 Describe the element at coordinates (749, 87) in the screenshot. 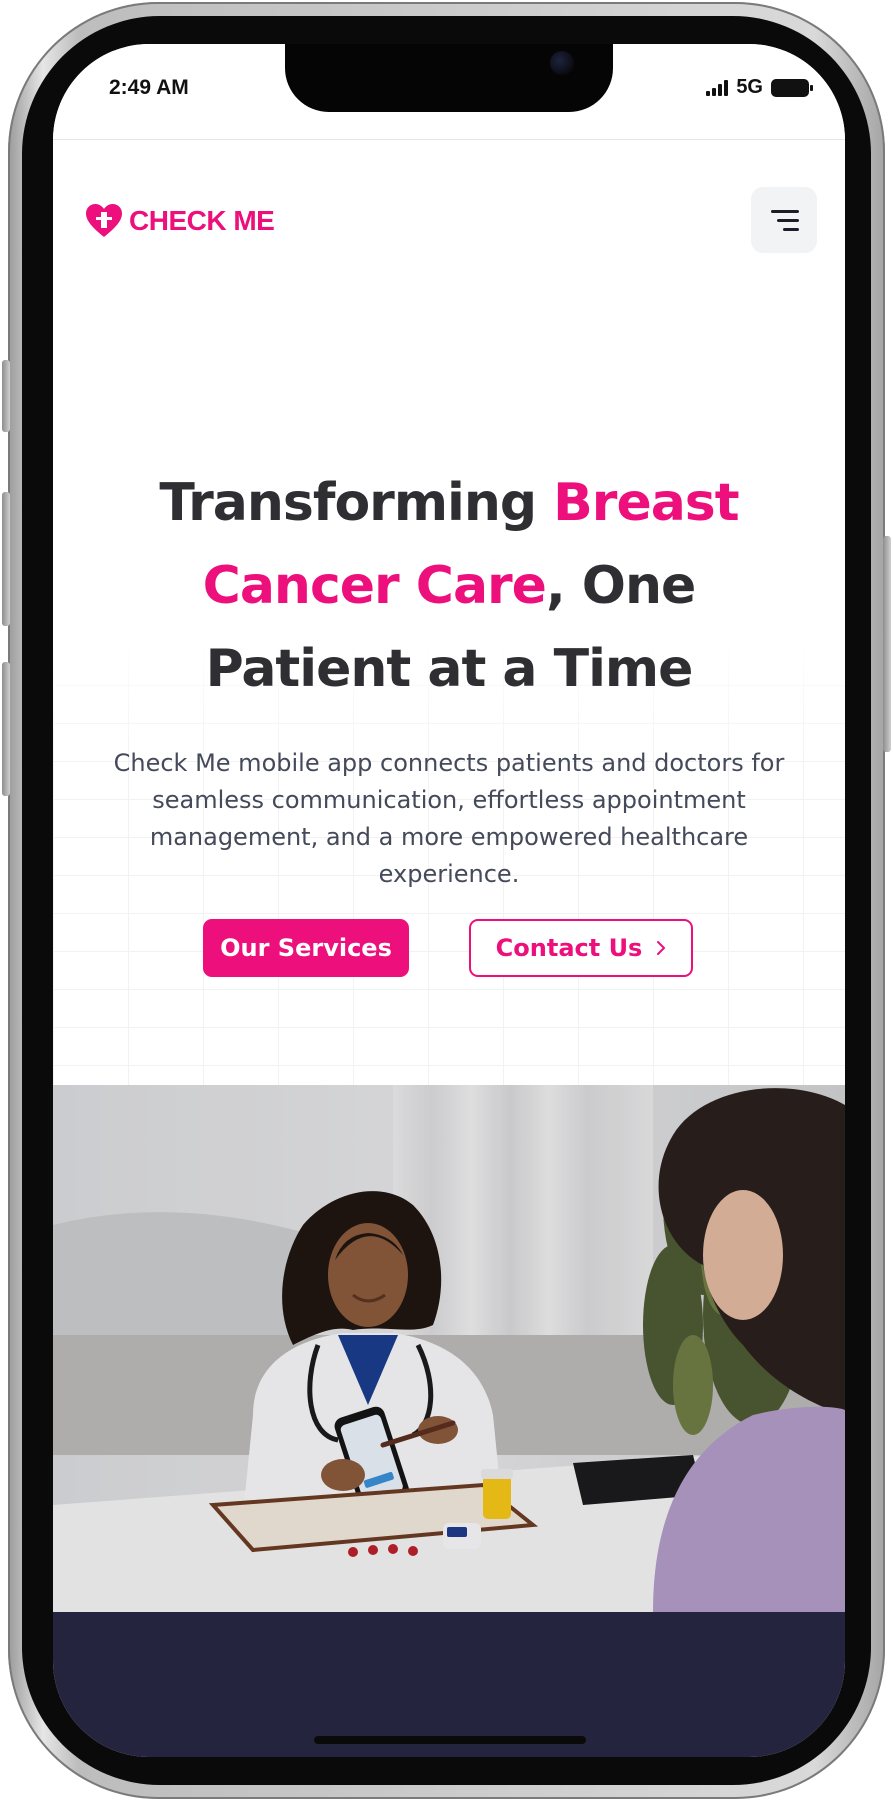

I see `network-type: 5G` at that location.